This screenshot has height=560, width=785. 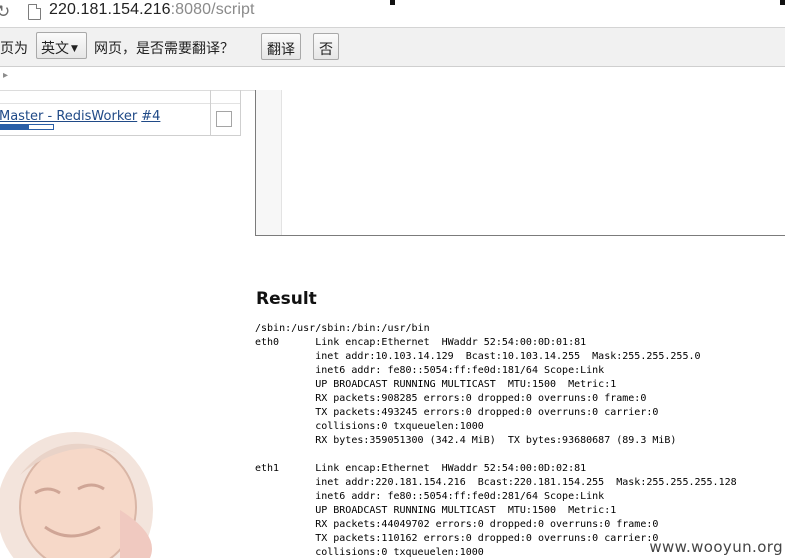 I want to click on job-link: Master - RedisWorker #4, so click(x=80, y=116).